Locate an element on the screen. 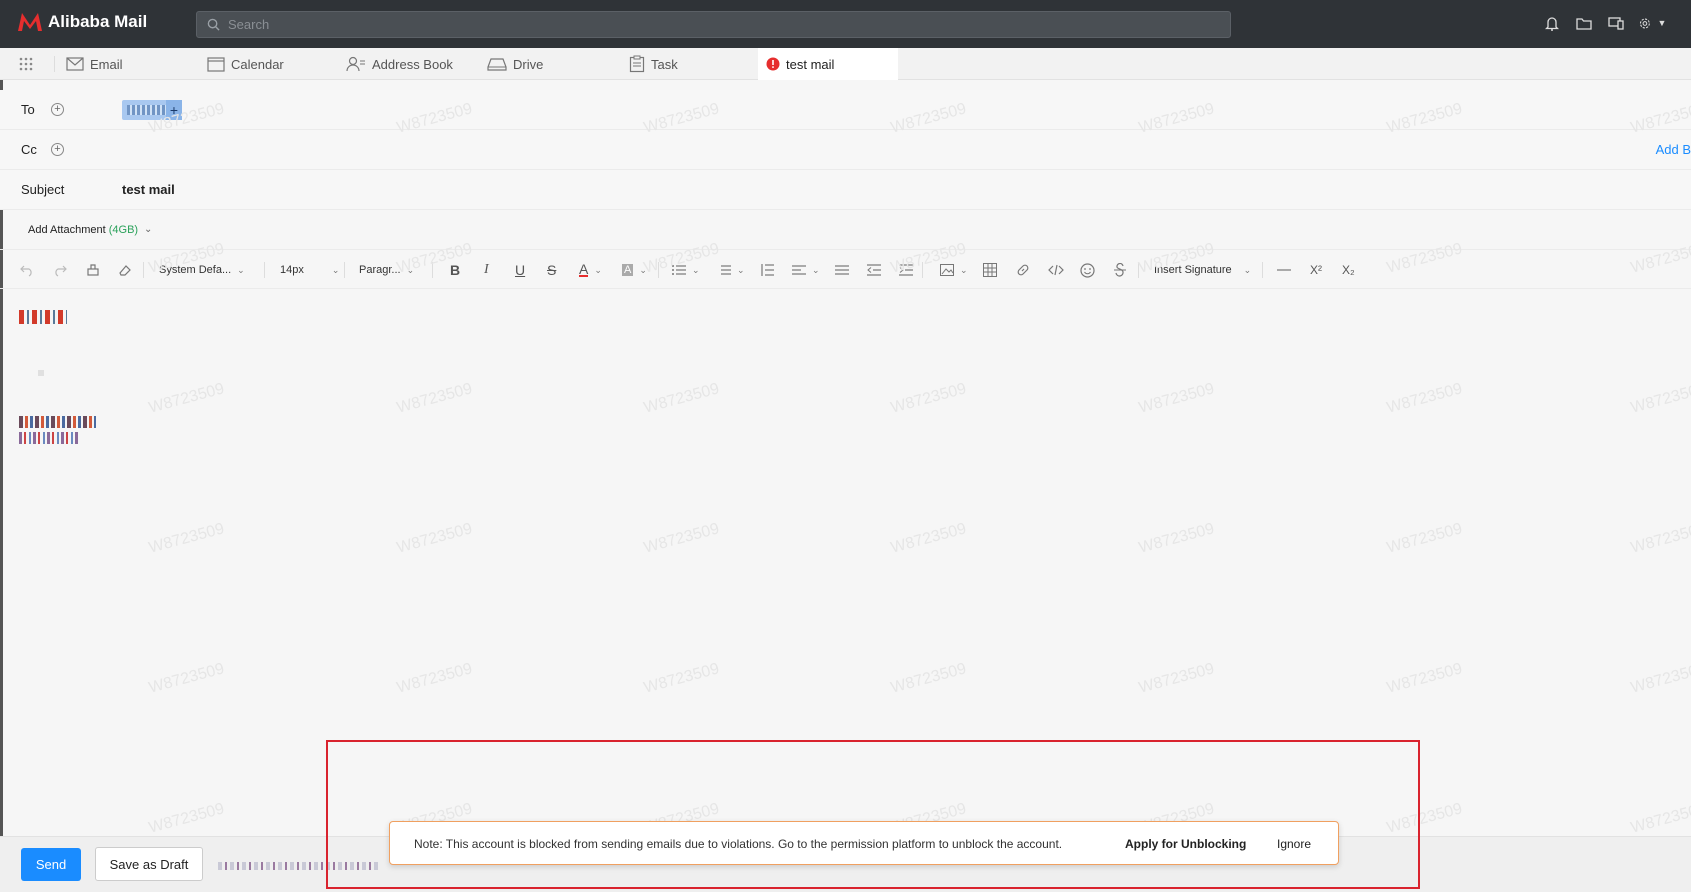 This screenshot has width=1691, height=892. outdent-icon is located at coordinates (874, 270).